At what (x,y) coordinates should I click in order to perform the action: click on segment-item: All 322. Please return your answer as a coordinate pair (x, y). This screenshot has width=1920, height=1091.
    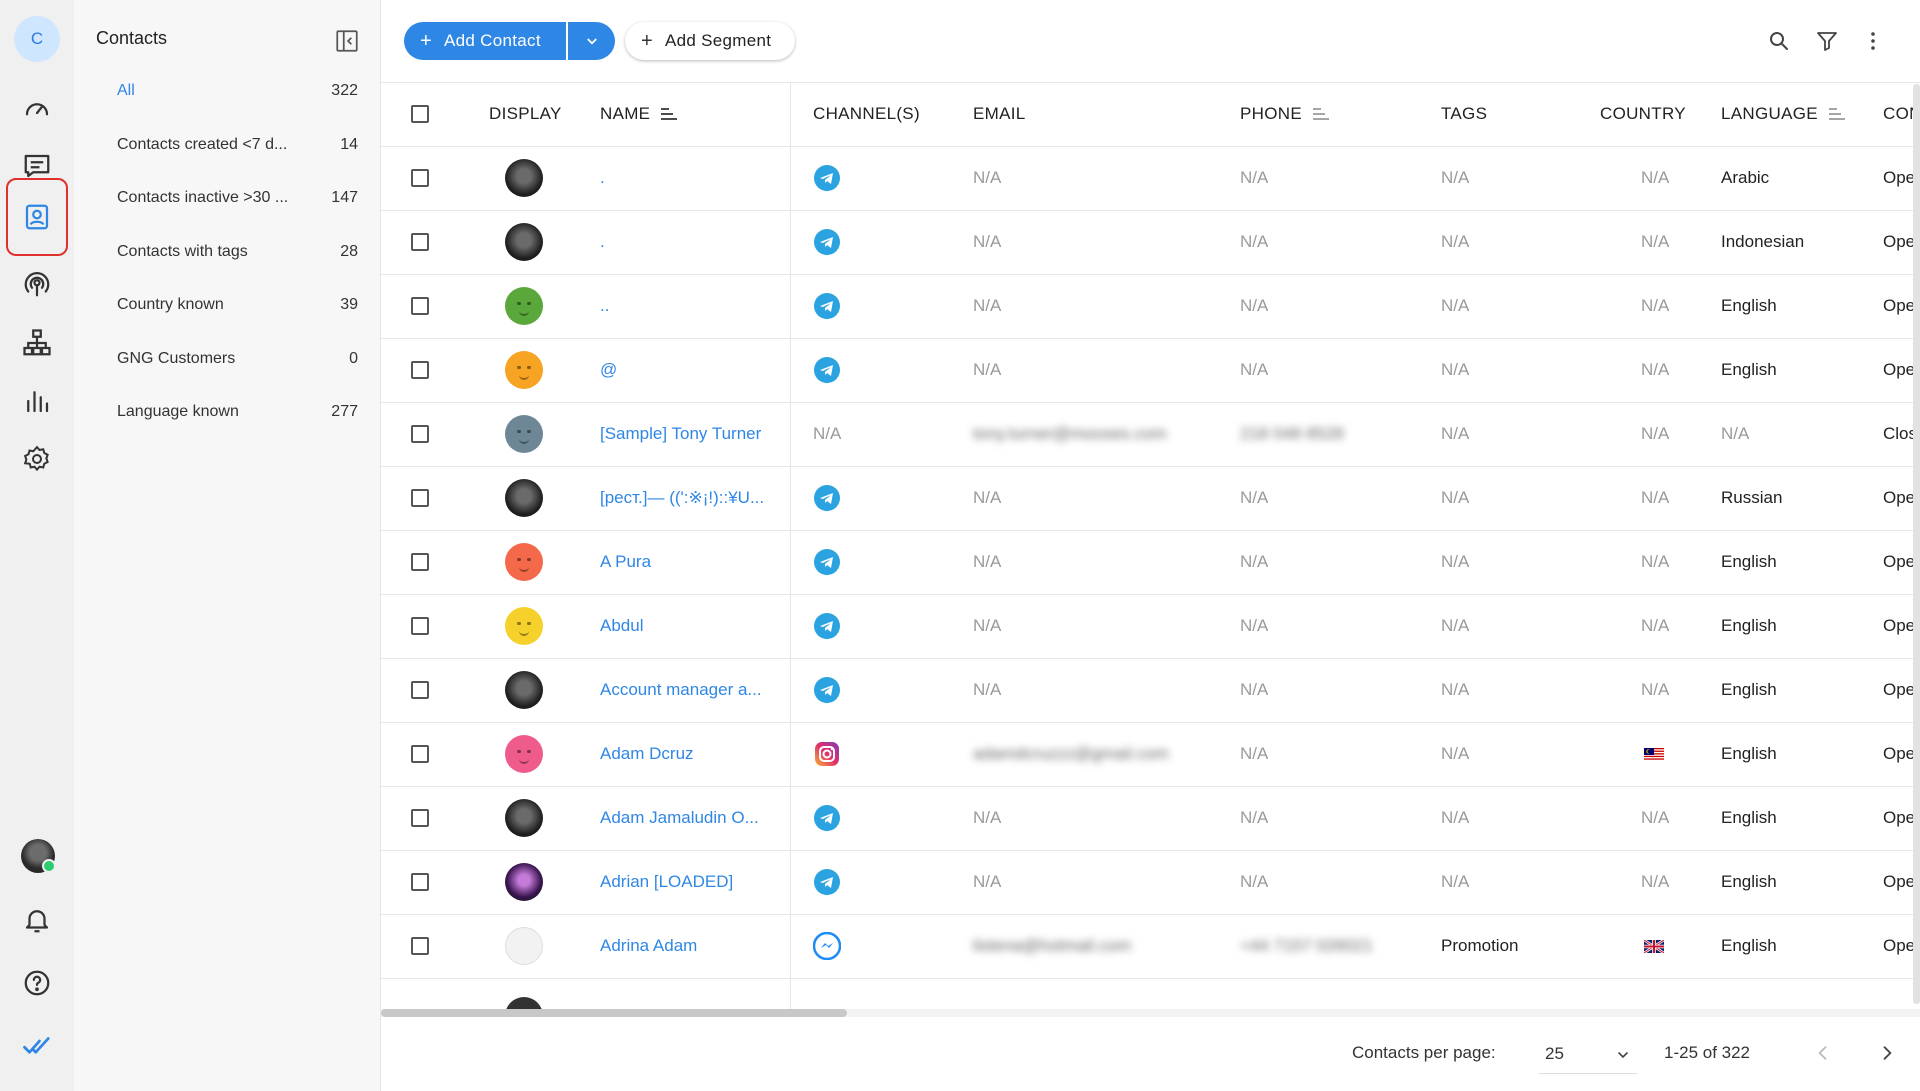
    Looking at the image, I should click on (227, 91).